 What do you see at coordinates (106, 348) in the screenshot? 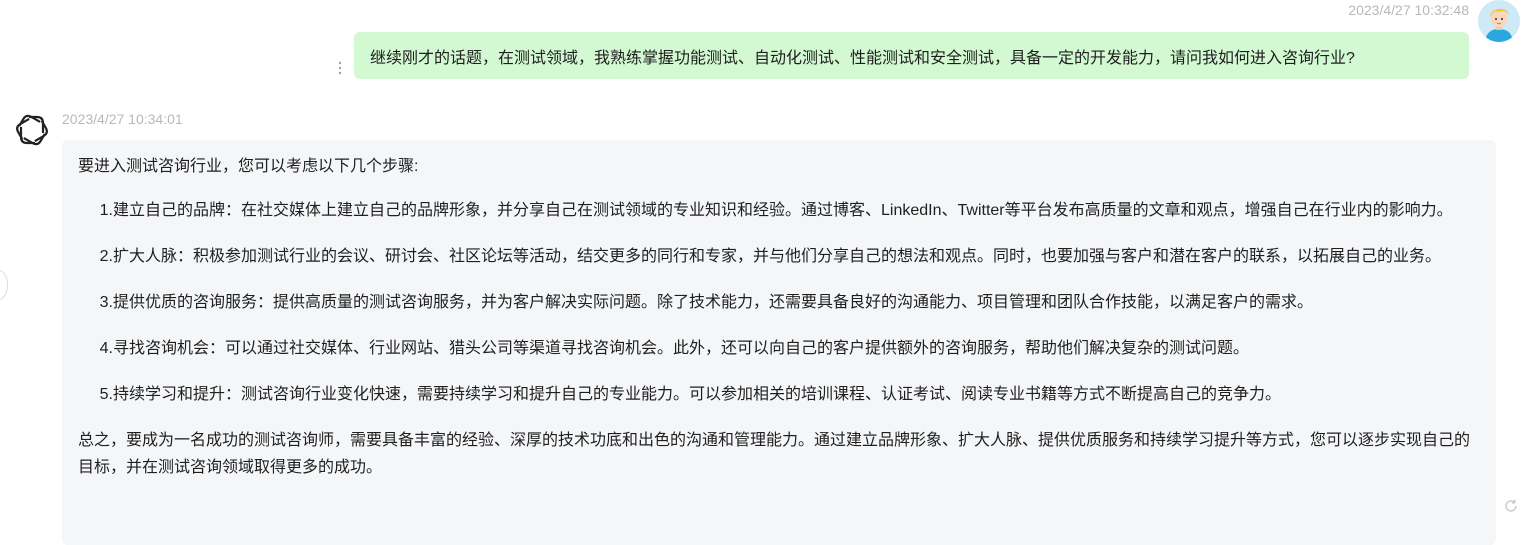
I see `step-number: 4.` at bounding box center [106, 348].